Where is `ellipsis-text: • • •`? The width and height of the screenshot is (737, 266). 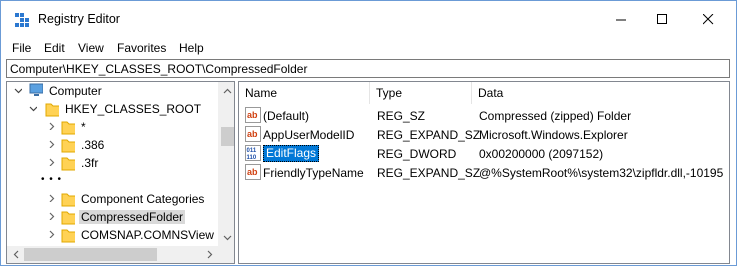 ellipsis-text: • • • is located at coordinates (52, 179).